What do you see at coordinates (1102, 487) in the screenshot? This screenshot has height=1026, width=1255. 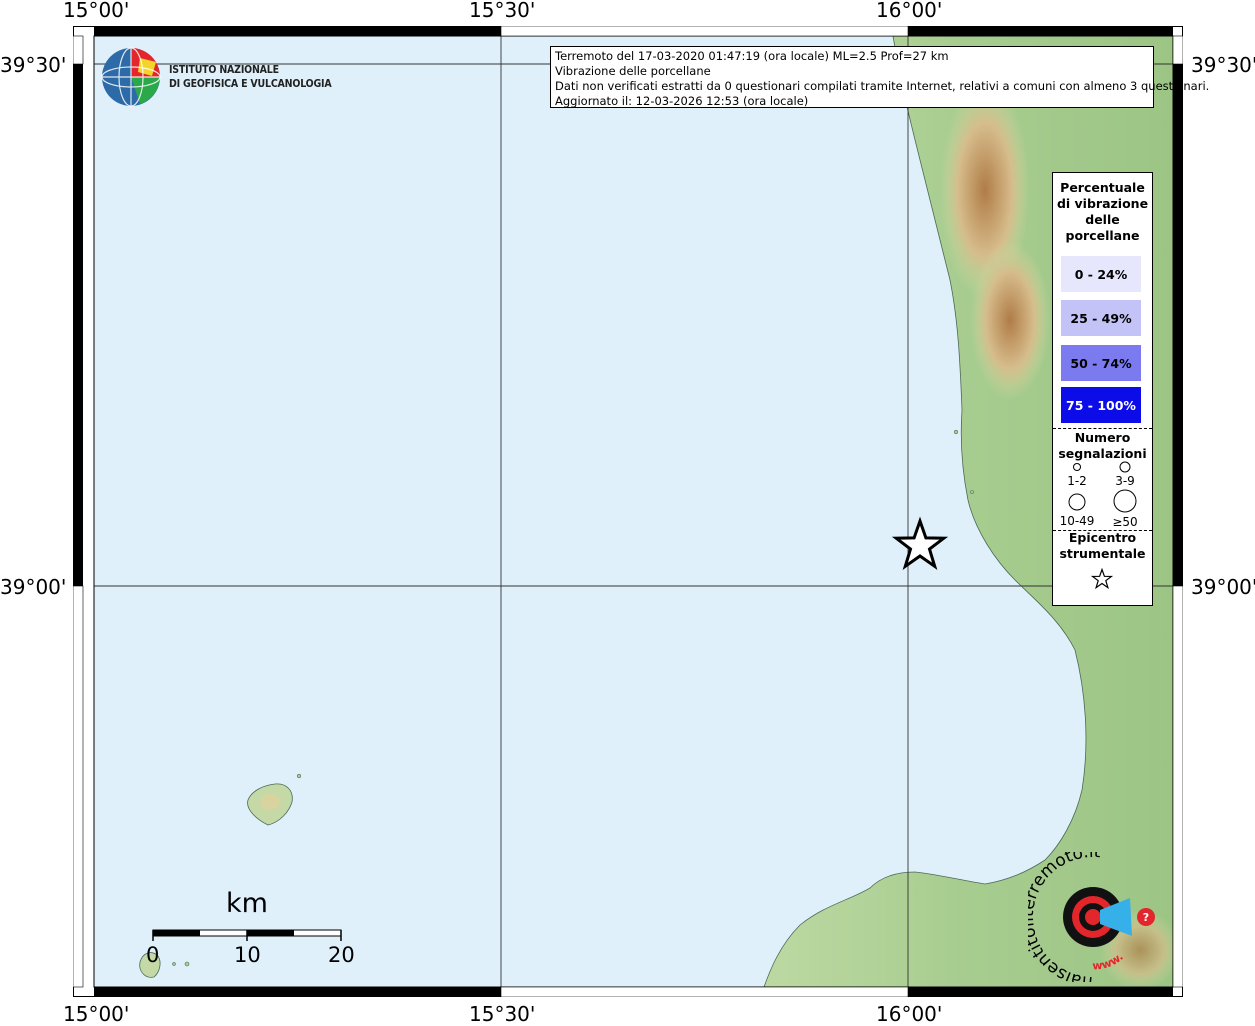 I see `legend-count-circles` at bounding box center [1102, 487].